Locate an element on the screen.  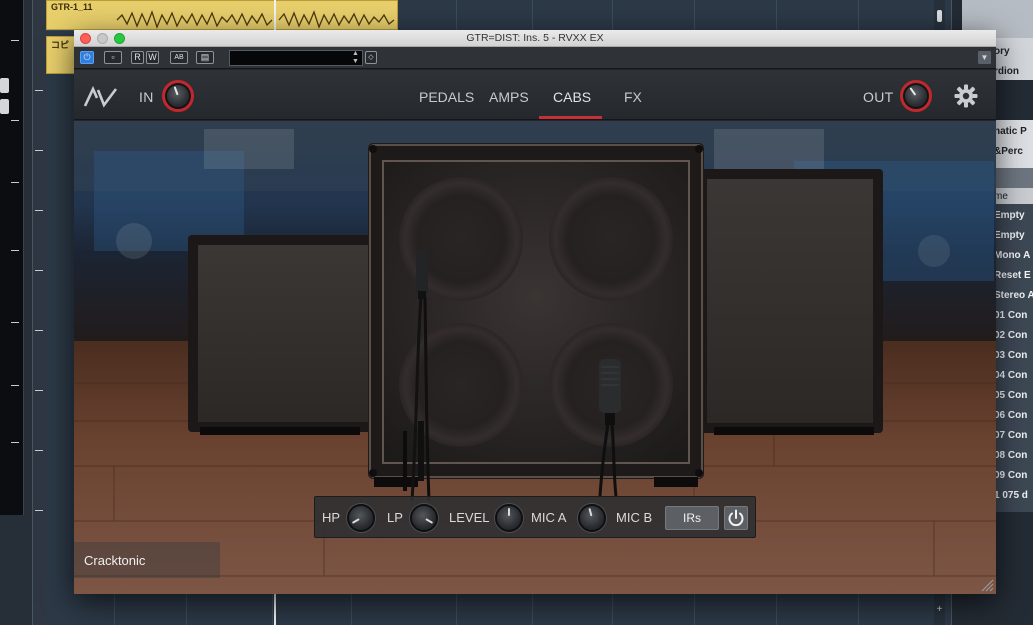
waveform is located at coordinates (255, 19).